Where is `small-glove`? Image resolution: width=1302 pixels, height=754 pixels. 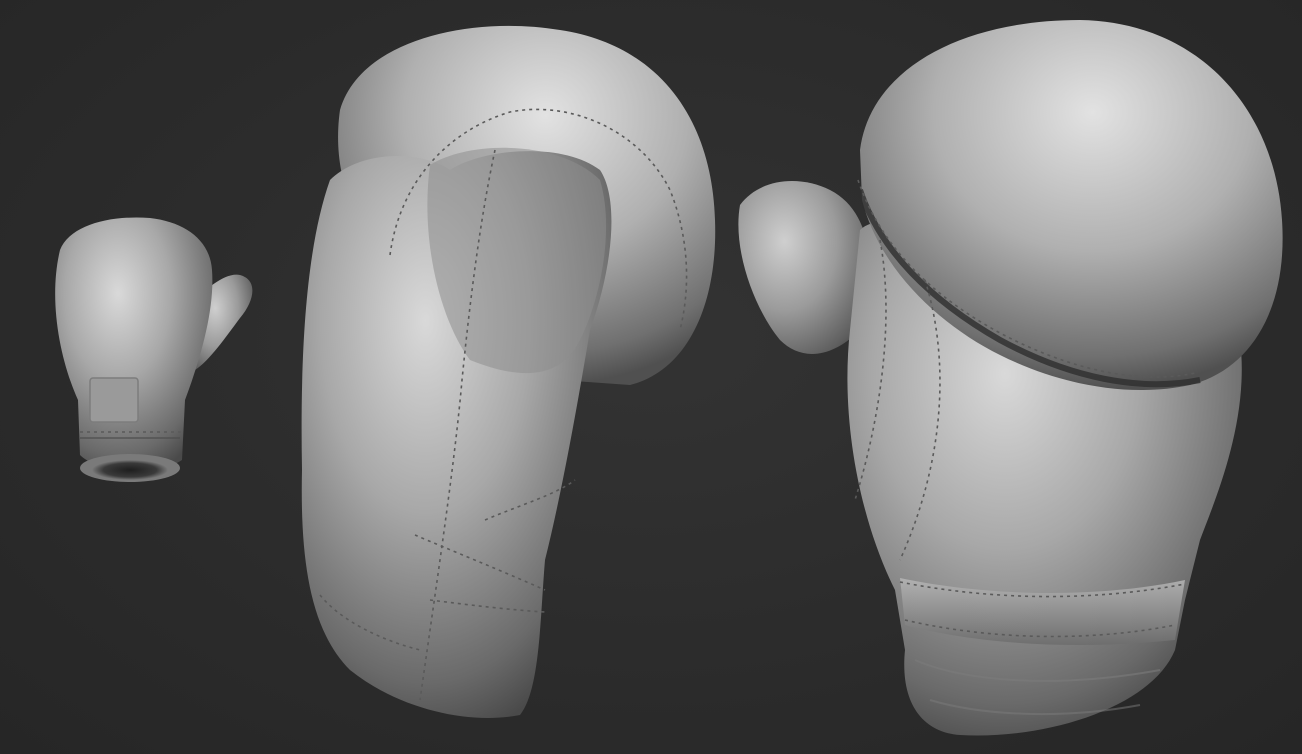 small-glove is located at coordinates (154, 349).